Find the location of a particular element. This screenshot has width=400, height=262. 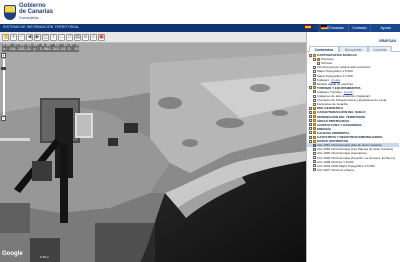

extent-icon: ◻ is located at coordinates (45, 37).